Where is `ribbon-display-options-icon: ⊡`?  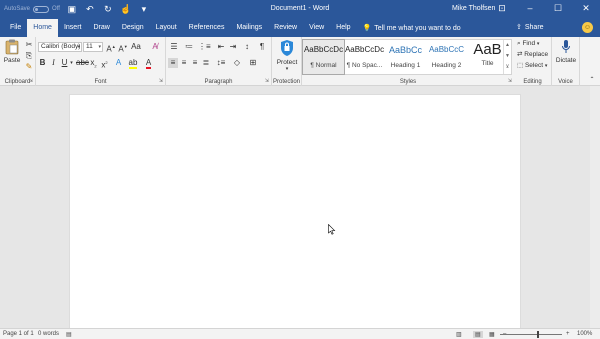 ribbon-display-options-icon: ⊡ is located at coordinates (502, 8).